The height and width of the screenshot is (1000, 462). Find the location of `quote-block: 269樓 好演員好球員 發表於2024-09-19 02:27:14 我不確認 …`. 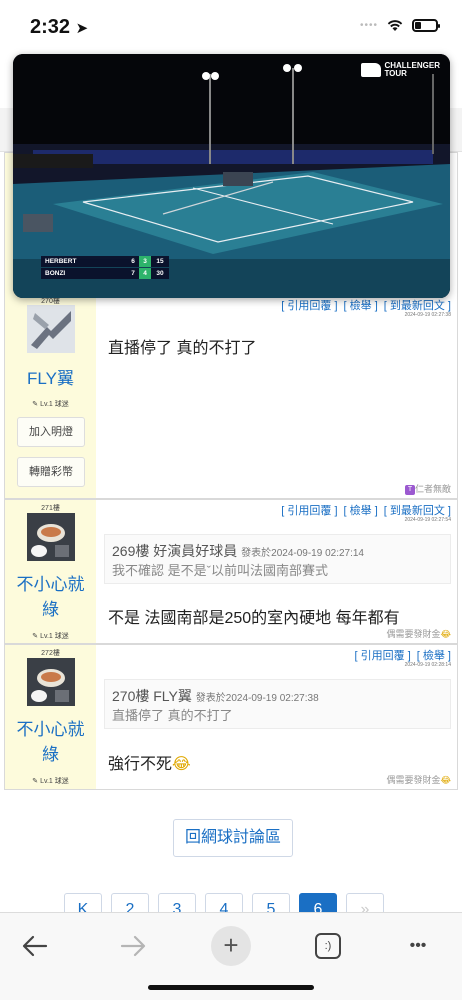

quote-block: 269樓 好演員好球員 發表於2024-09-19 02:27:14 我不確認 … is located at coordinates (277, 559).